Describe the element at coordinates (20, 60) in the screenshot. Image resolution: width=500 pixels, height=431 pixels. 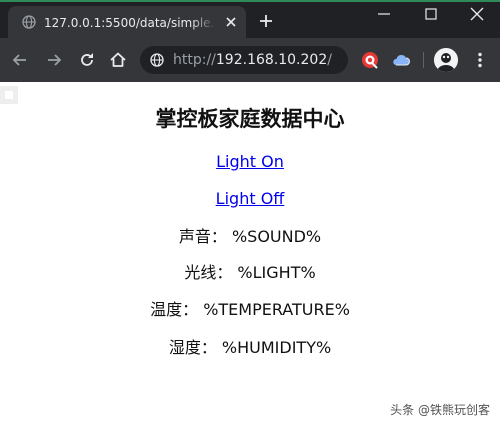
I see `arrow-left-icon` at that location.